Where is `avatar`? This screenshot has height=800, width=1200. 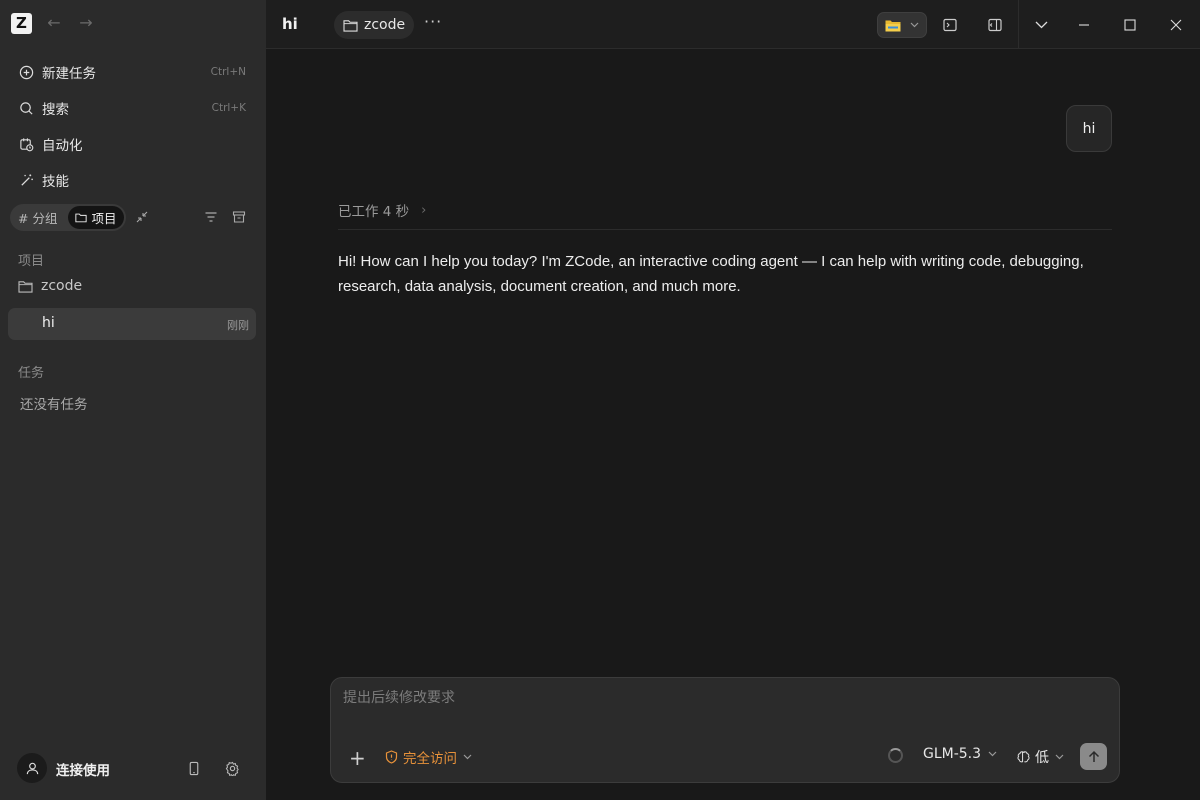 avatar is located at coordinates (32, 768).